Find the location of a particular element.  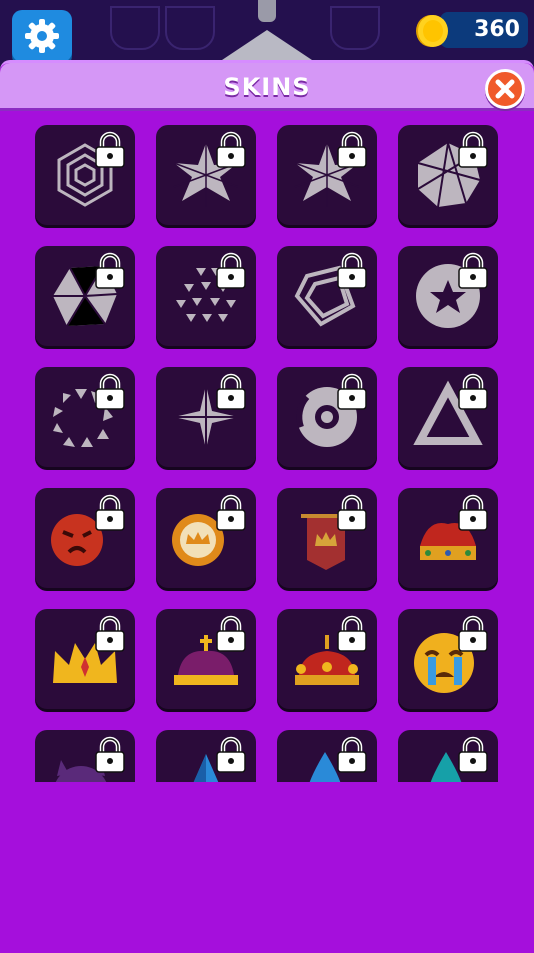

skin-tile-penrose-triangle is located at coordinates (448, 417).